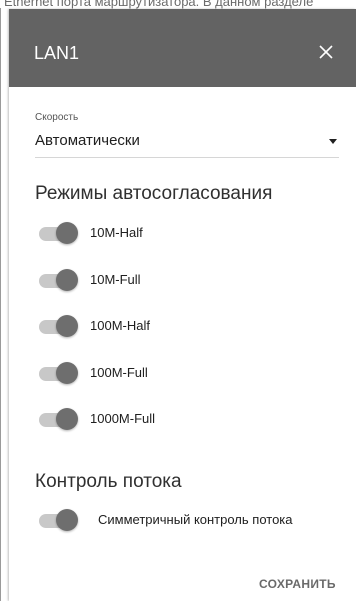  I want to click on flow-control-section-title: Контроль потока, so click(108, 481).